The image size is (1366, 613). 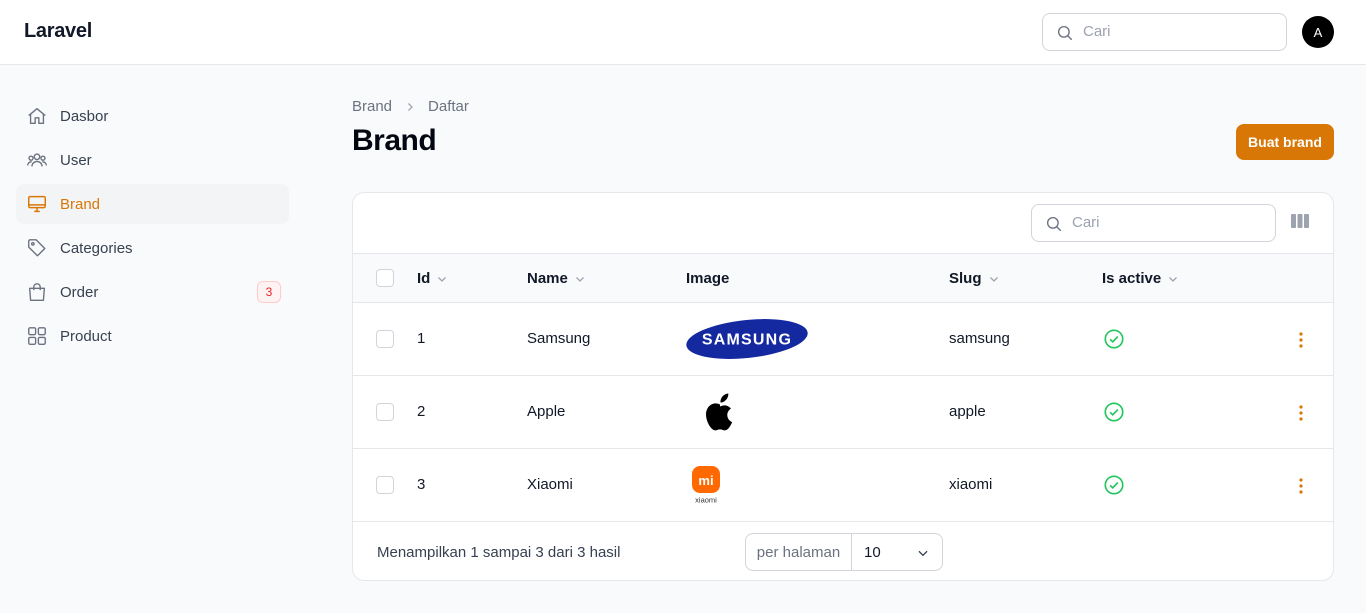 What do you see at coordinates (720, 414) in the screenshot?
I see `apple-logo` at bounding box center [720, 414].